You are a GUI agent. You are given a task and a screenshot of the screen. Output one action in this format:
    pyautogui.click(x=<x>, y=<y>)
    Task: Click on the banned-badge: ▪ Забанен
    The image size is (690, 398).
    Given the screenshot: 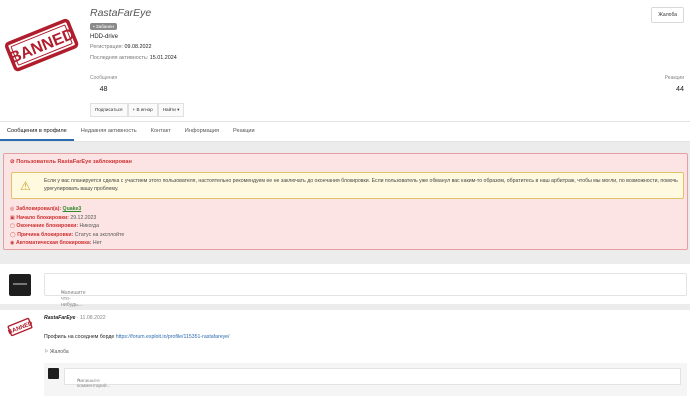 What is the action you would take?
    pyautogui.click(x=103, y=26)
    